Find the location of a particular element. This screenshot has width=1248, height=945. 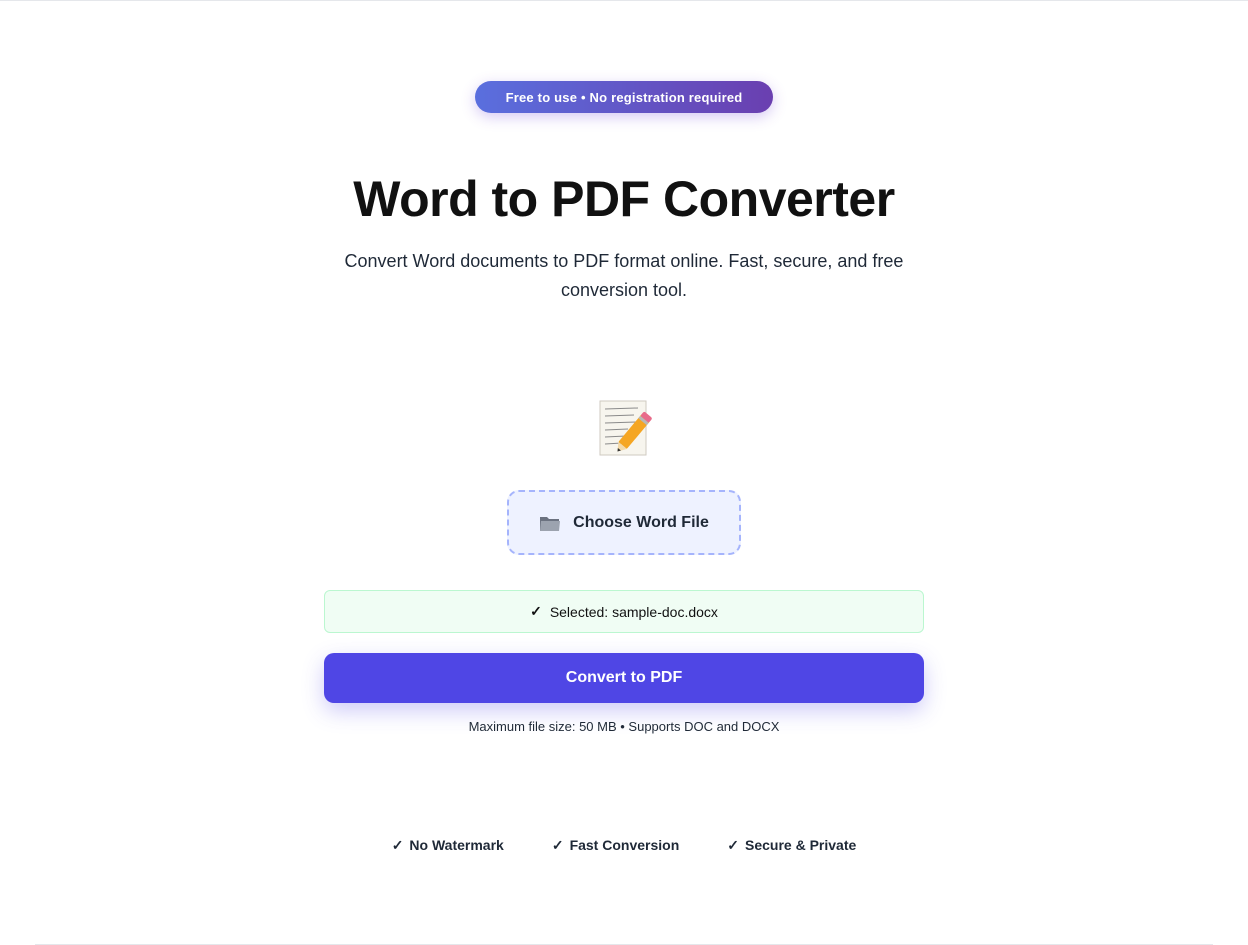

feature-fast-conversion: ✓ Fast Conversion is located at coordinates (615, 845).